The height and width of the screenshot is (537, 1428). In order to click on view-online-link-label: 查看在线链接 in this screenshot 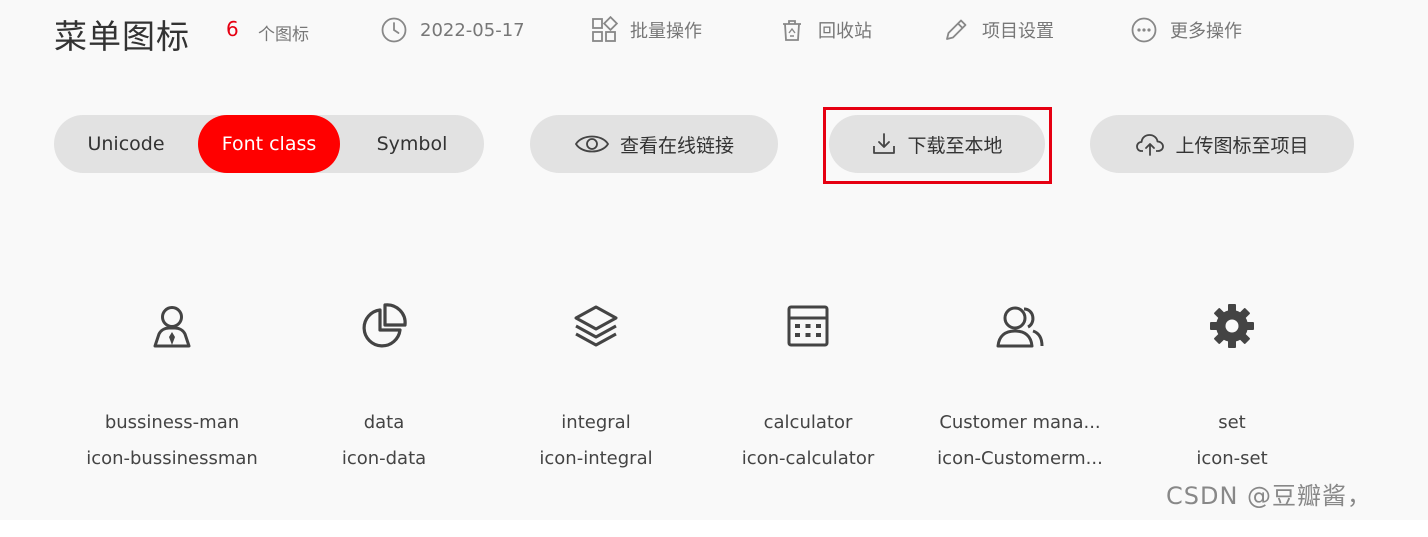, I will do `click(676, 145)`.